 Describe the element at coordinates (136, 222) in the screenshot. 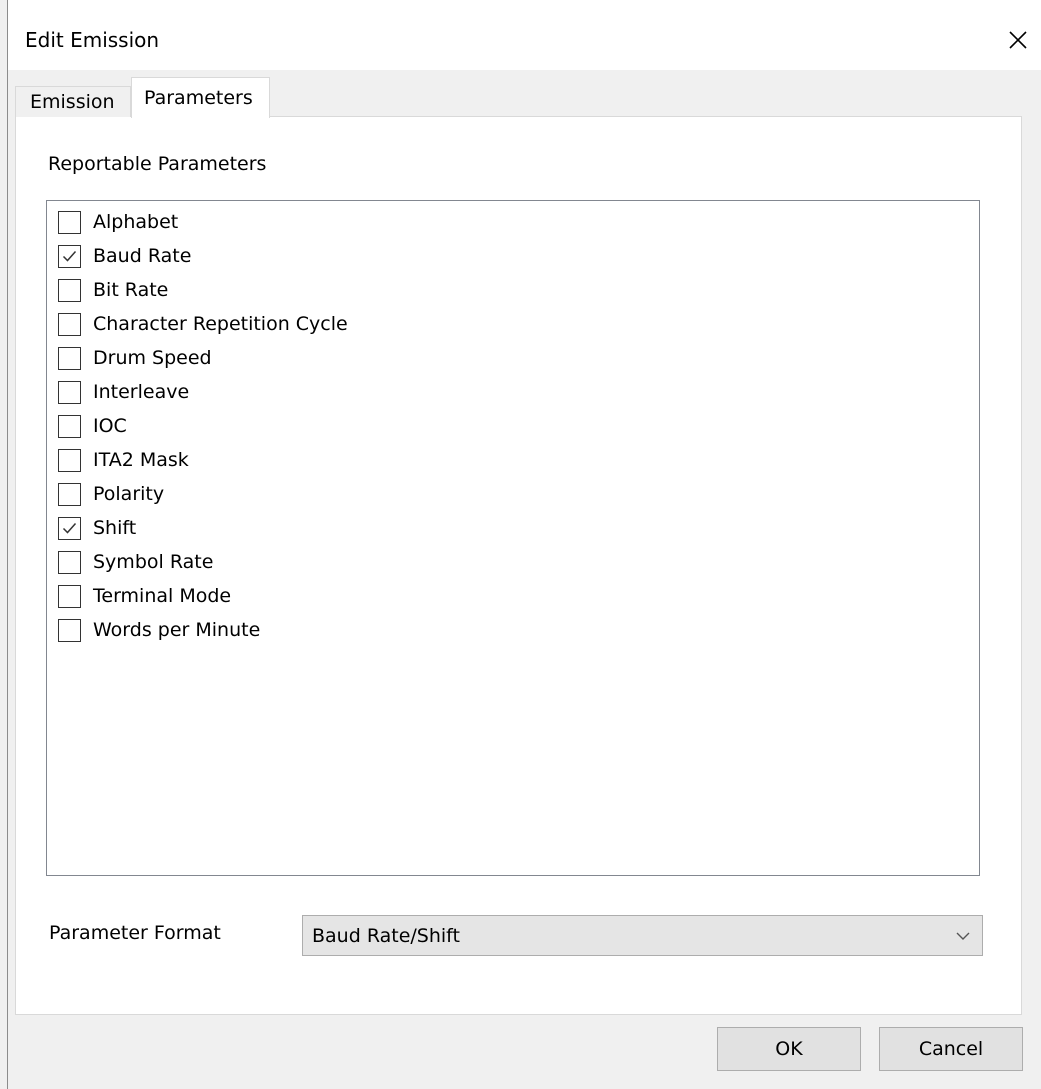

I see `parameter-label: Alphabet` at that location.